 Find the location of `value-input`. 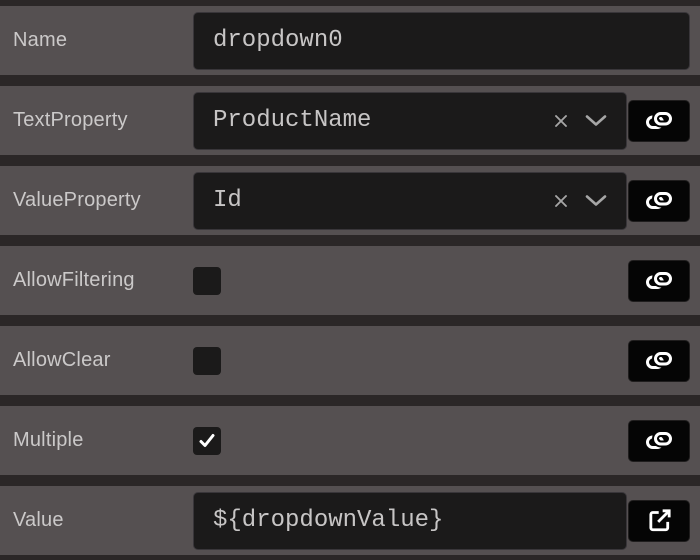

value-input is located at coordinates (410, 520).